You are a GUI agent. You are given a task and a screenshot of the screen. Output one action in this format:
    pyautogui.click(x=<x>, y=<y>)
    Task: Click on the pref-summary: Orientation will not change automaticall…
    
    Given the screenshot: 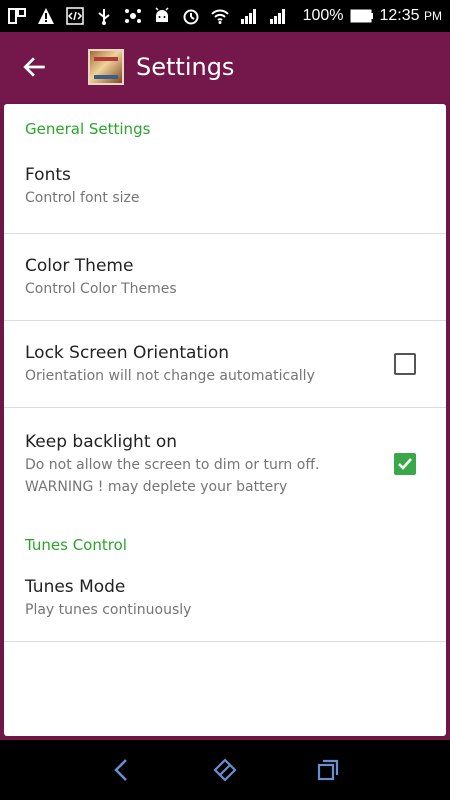 What is the action you would take?
    pyautogui.click(x=170, y=376)
    